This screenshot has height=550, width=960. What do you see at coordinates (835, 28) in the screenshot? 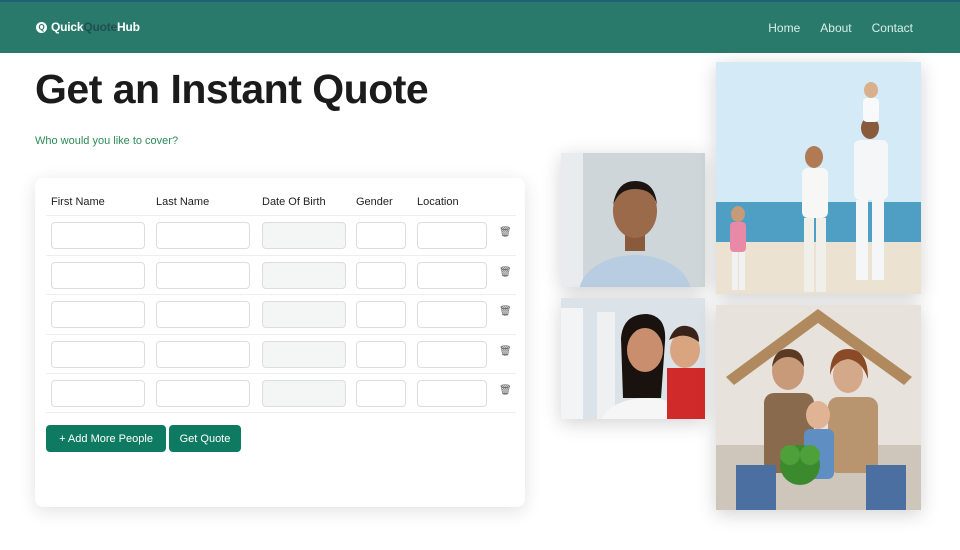
I see `nav-about-link: About` at bounding box center [835, 28].